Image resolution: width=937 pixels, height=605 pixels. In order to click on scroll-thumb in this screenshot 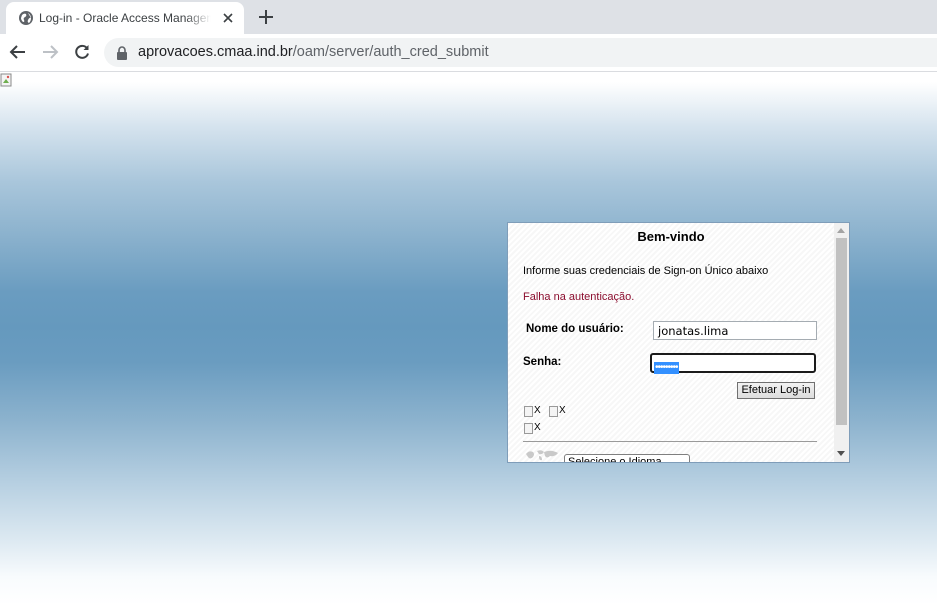, I will do `click(841, 331)`.